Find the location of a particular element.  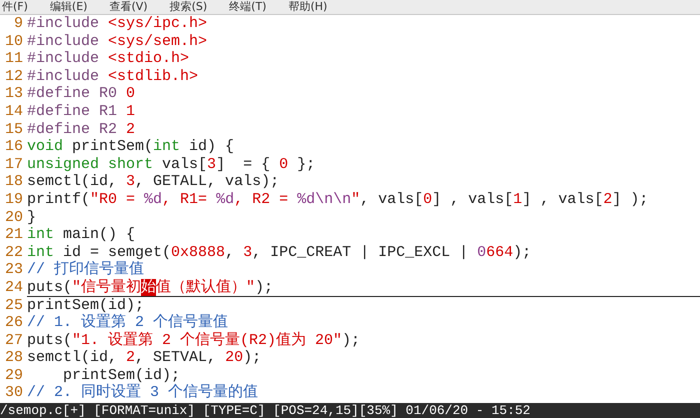

line-number: 30 is located at coordinates (14, 393).